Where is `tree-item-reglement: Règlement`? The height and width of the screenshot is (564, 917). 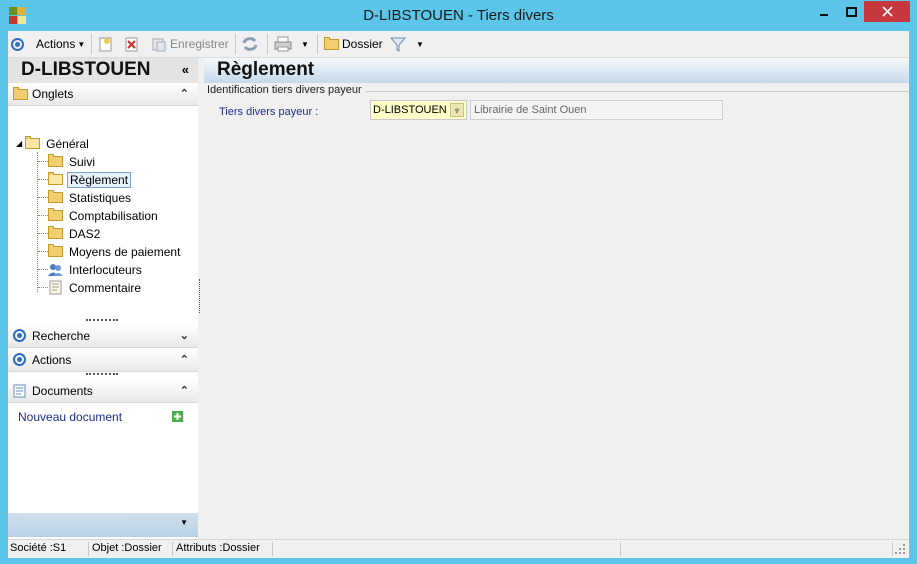 tree-item-reglement: Règlement is located at coordinates (90, 179).